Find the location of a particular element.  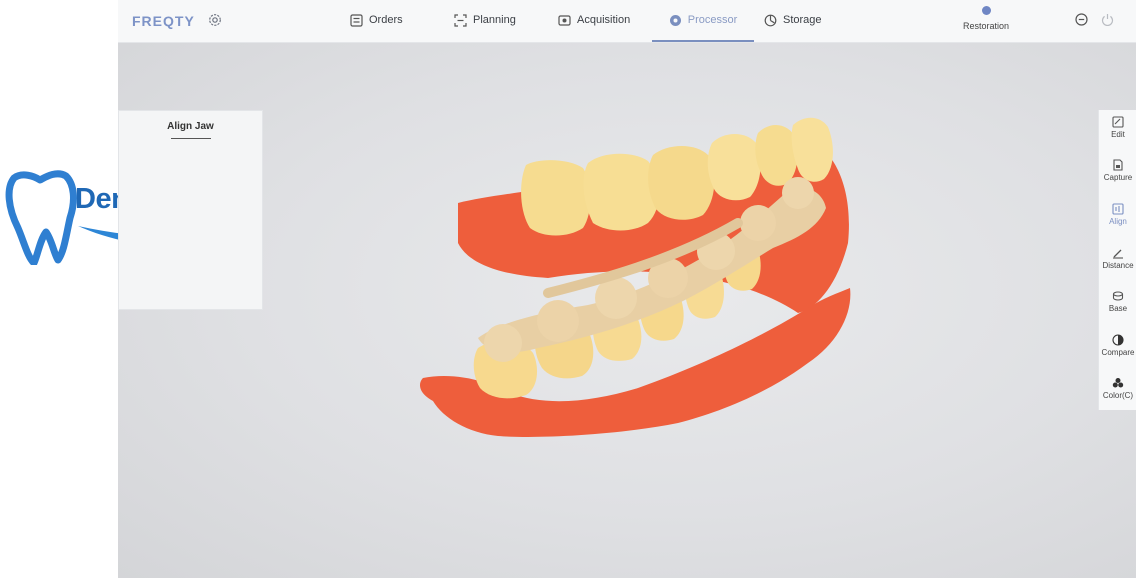

tool-capture: Capture is located at coordinates (1117, 170).